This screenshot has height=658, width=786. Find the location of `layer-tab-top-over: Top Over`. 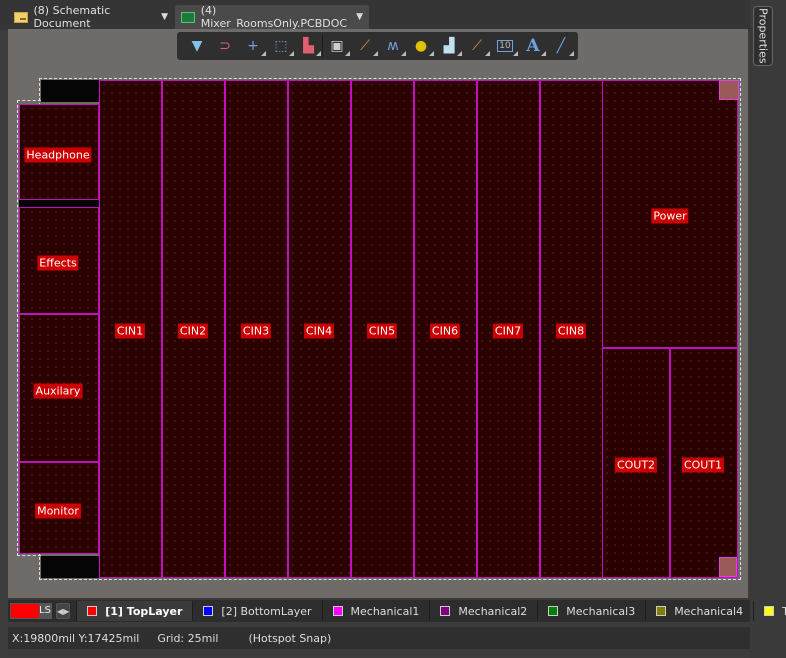

layer-tab-top-over: Top Over is located at coordinates (769, 611).